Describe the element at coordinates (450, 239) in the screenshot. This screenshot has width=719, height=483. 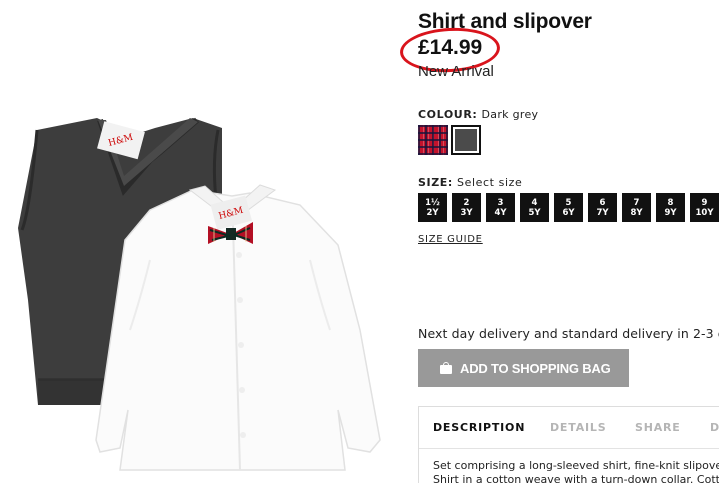
I see `size-guide-link: SIZE GUIDE` at that location.